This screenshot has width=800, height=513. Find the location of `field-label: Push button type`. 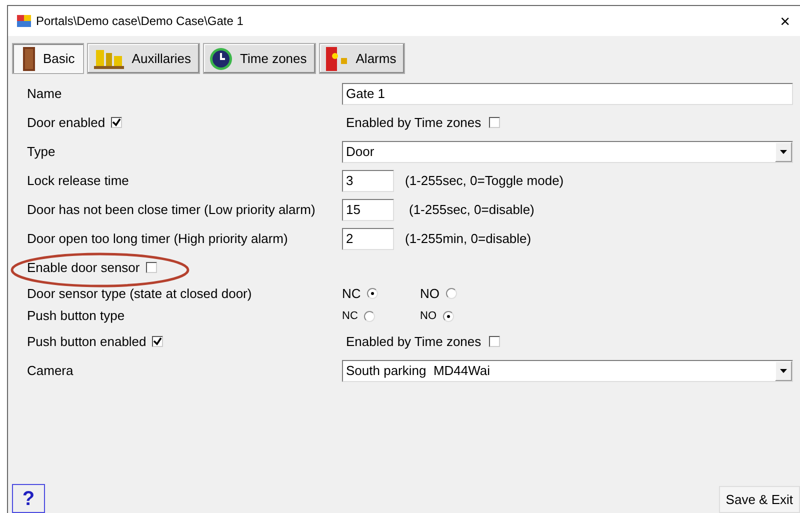

field-label: Push button type is located at coordinates (76, 316).